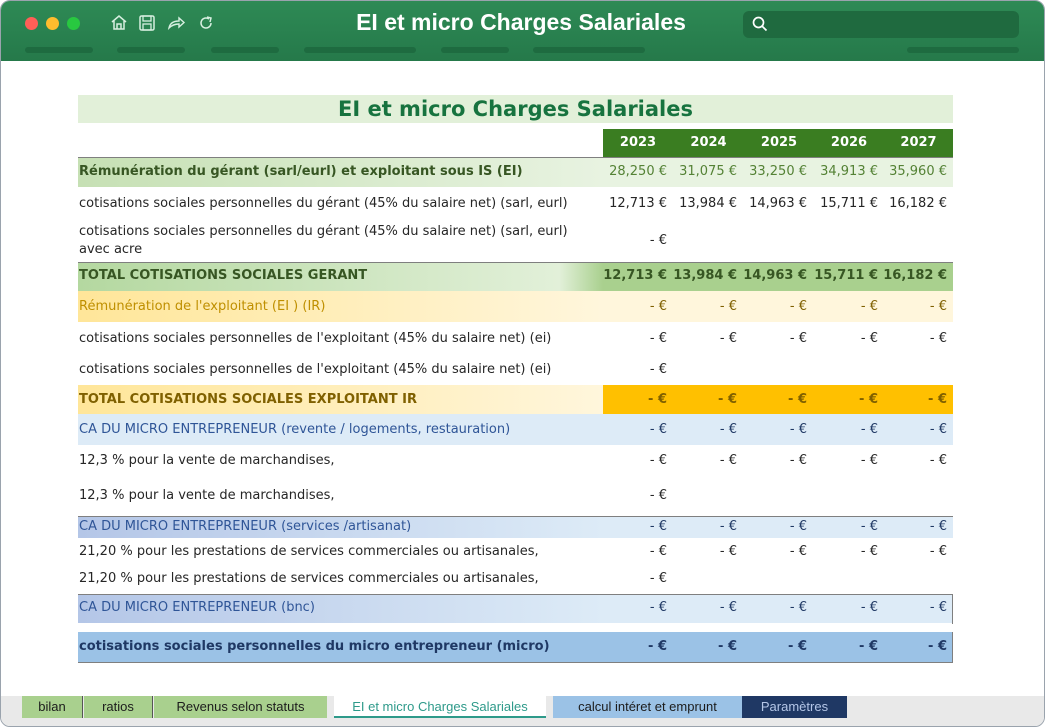 This screenshot has height=727, width=1045. I want to click on tab-parametres: Paramètres, so click(794, 707).